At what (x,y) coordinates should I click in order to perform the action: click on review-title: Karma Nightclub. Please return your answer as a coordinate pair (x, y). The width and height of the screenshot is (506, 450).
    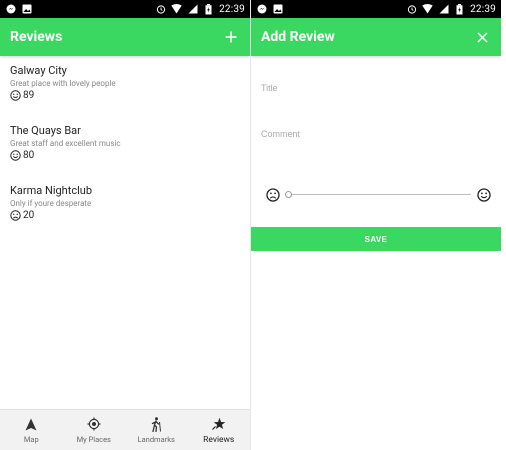
    Looking at the image, I should click on (51, 190).